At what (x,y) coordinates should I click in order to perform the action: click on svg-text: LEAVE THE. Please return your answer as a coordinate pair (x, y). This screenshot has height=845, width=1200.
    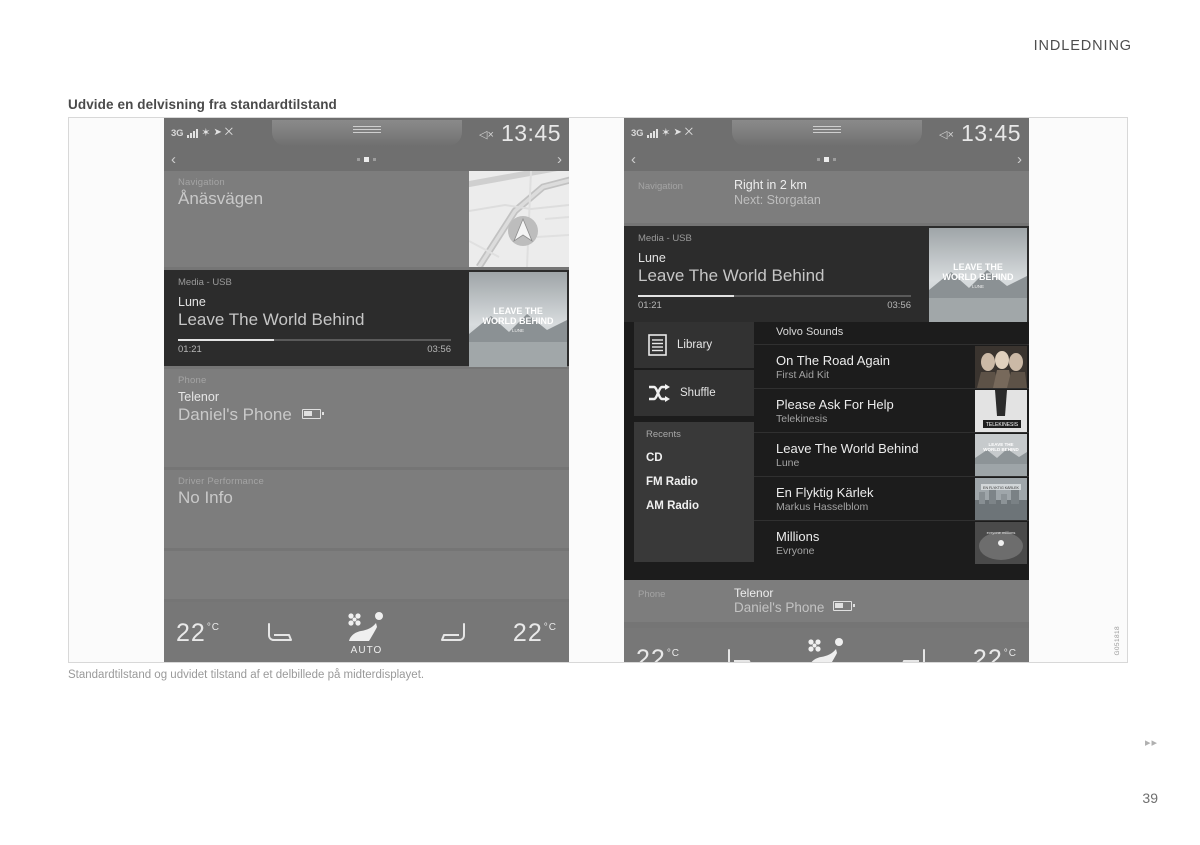
    Looking at the image, I should click on (518, 311).